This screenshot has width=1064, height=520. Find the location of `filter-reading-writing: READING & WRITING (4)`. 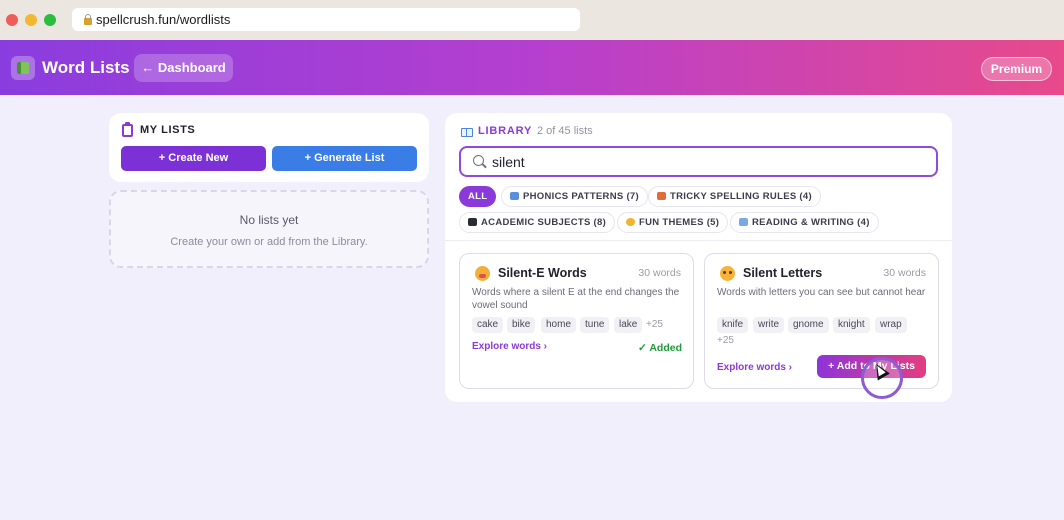

filter-reading-writing: READING & WRITING (4) is located at coordinates (804, 222).